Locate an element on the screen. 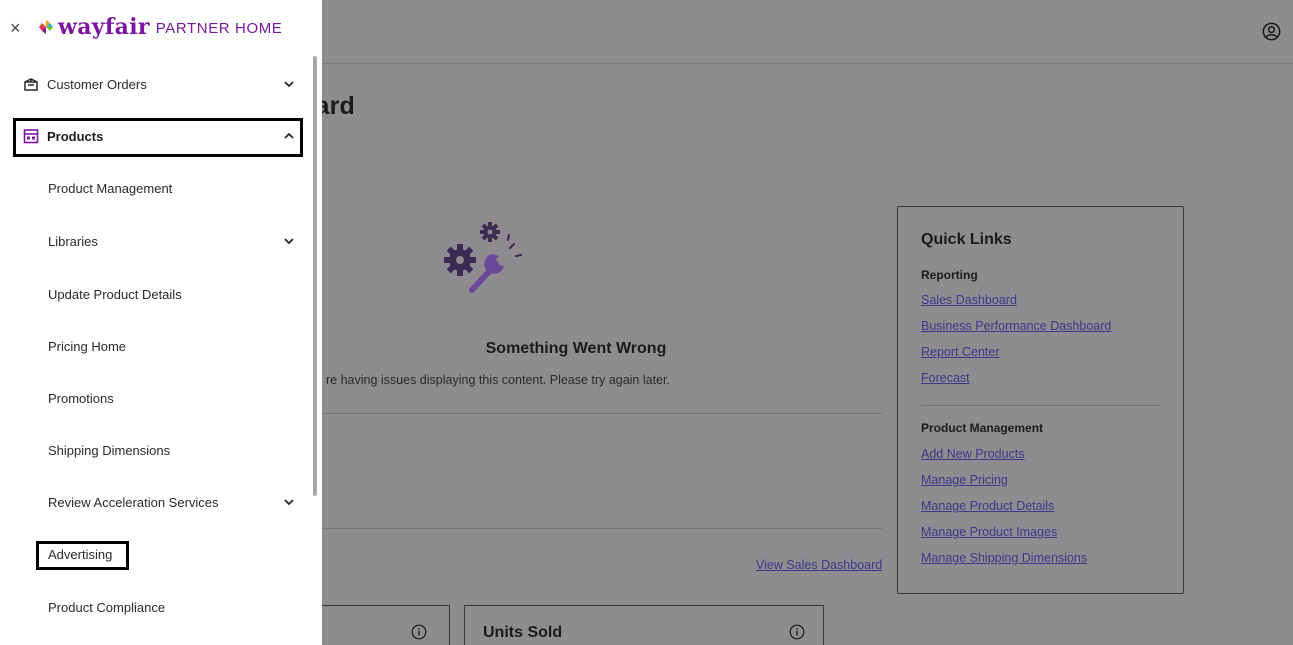 Image resolution: width=1293 pixels, height=645 pixels. sidebar-item-label: Libraries is located at coordinates (73, 241).